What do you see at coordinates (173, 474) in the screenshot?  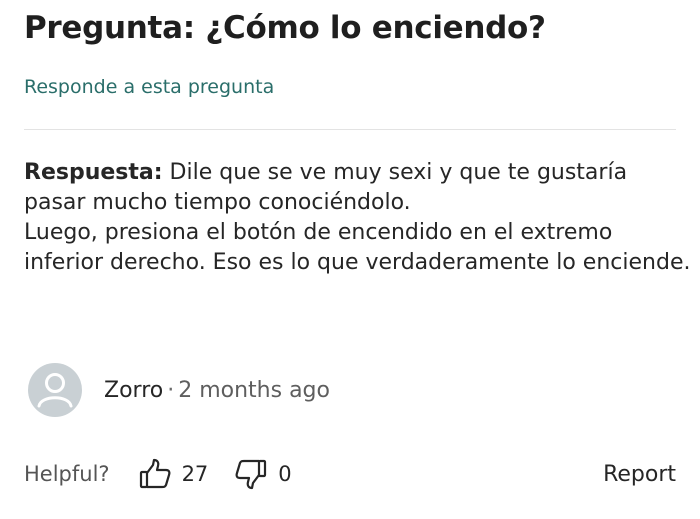 I see `upvote-button: 27` at bounding box center [173, 474].